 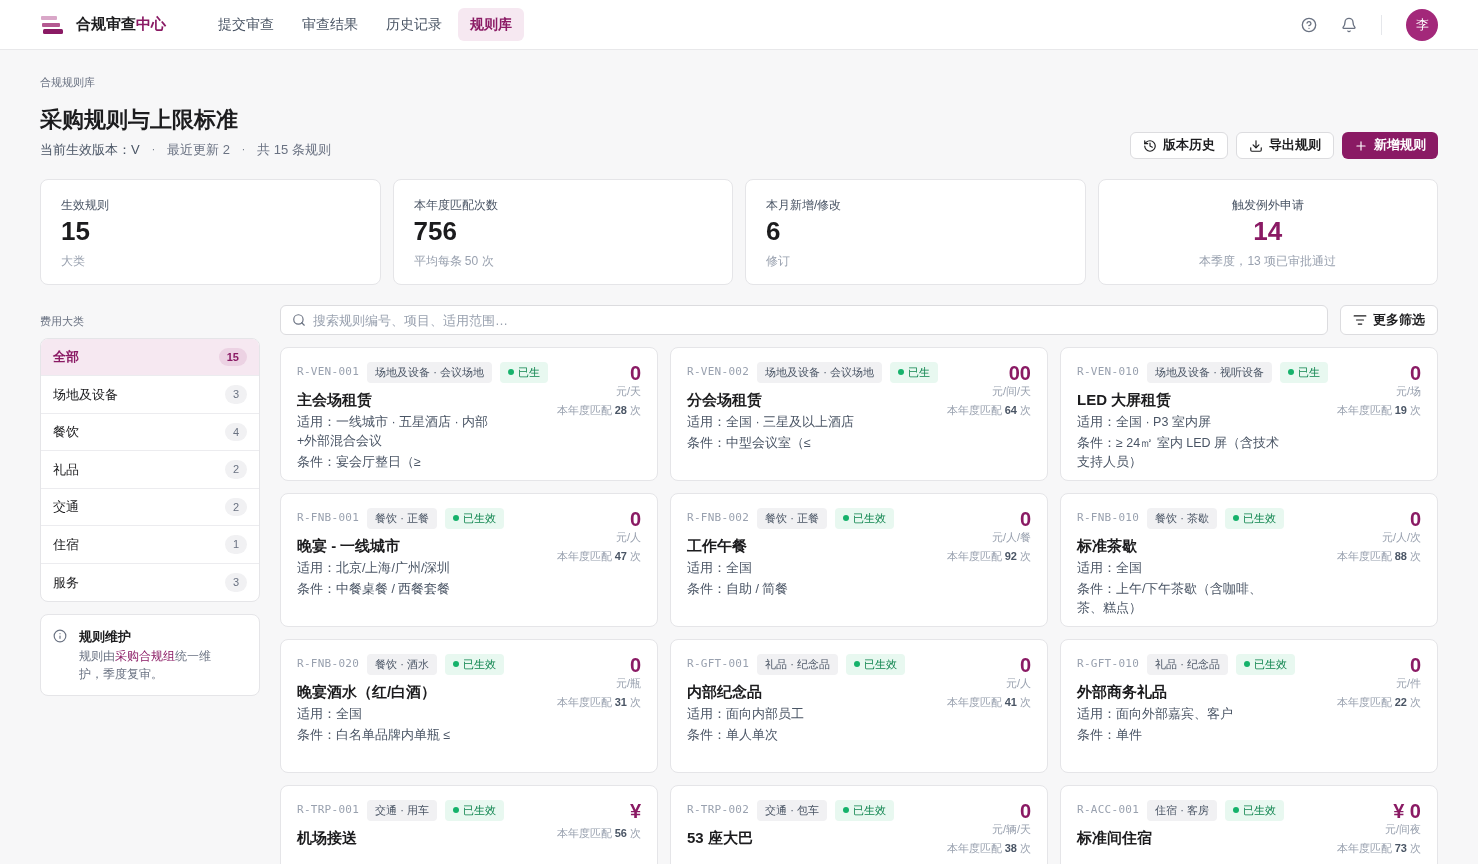 I want to click on rule-card: R-FNB-002 餐饮 · 正餐 已生效 工作午餐 适用：全国 条件：自助 / 简餐 0 元/人/餐 本年度匹配 92 次, so click(x=859, y=560).